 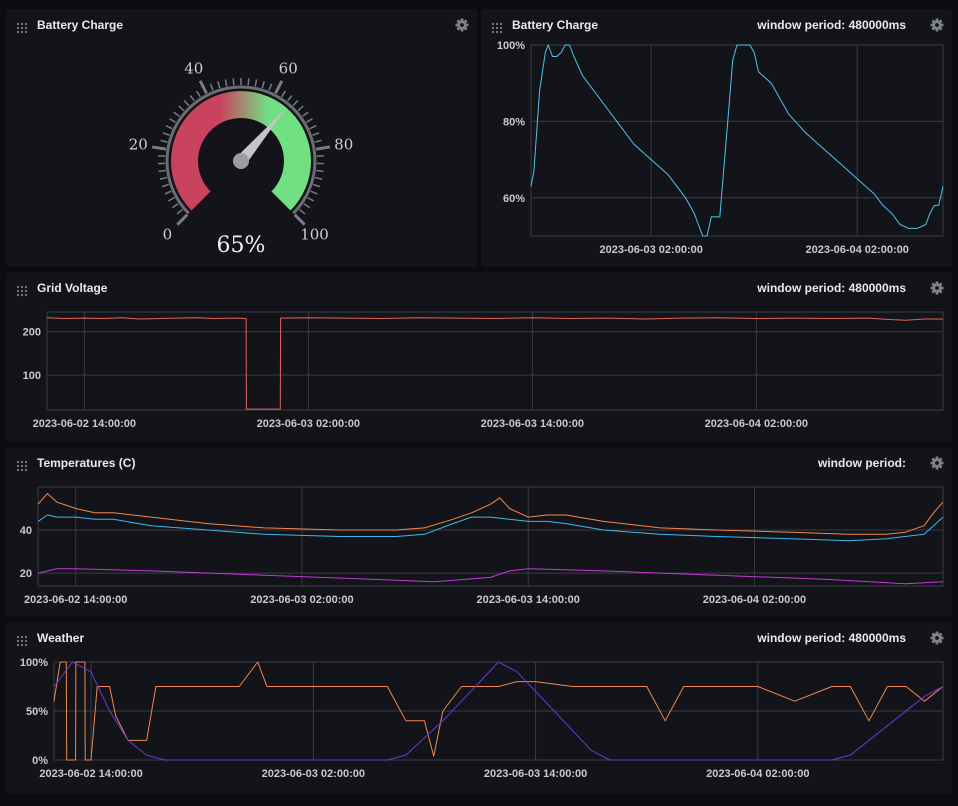 What do you see at coordinates (26, 531) in the screenshot?
I see `y-tick-label: 40` at bounding box center [26, 531].